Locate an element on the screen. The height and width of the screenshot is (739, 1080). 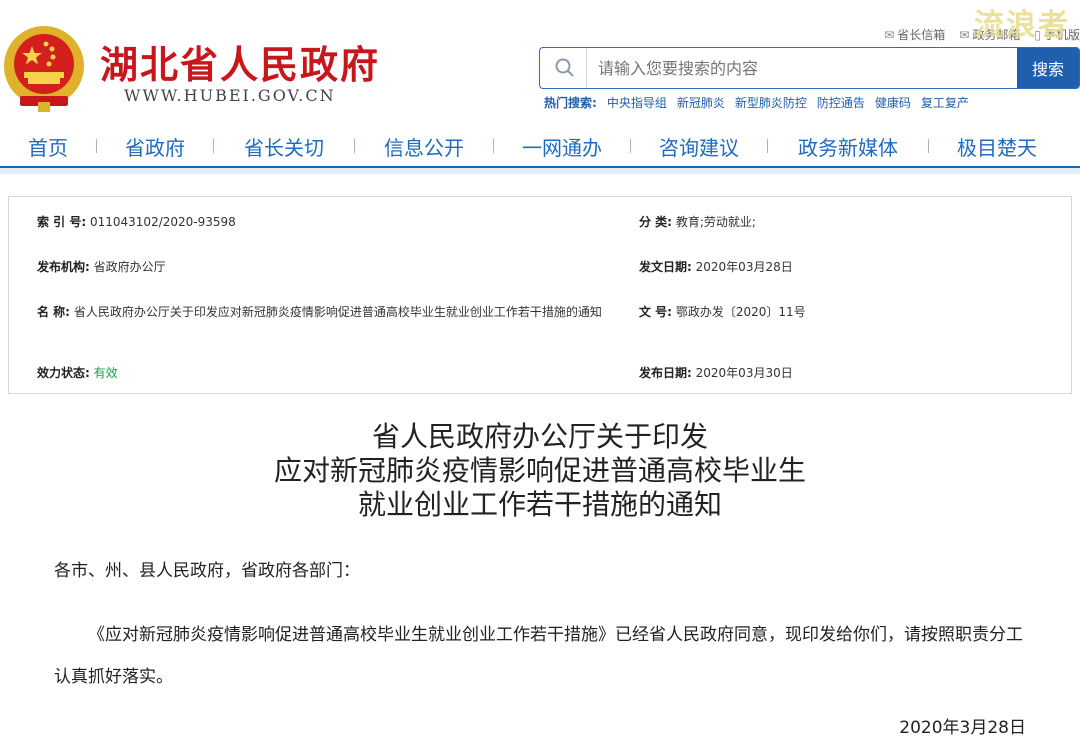
hot-search-item: 健康码 is located at coordinates (893, 102).